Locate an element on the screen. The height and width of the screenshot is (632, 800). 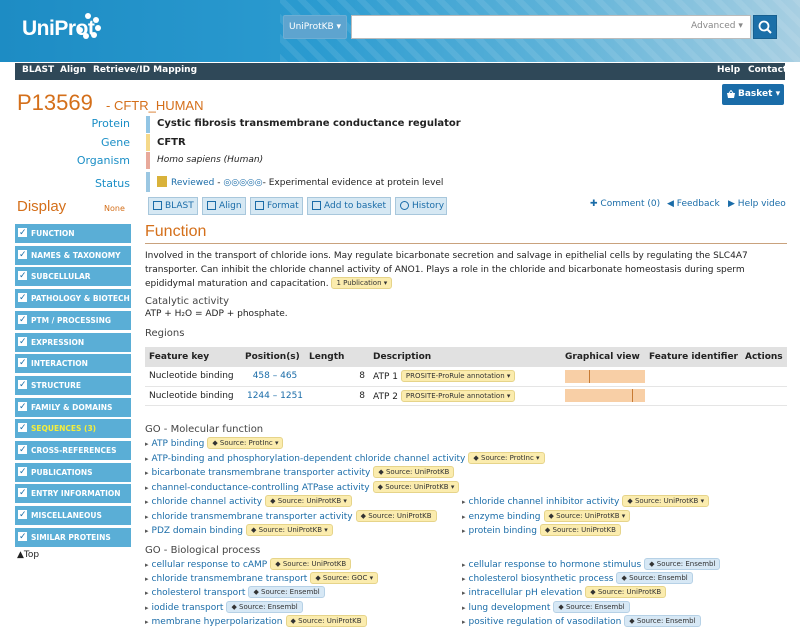
display-item: ✓ FUNCTION is located at coordinates (73, 233).